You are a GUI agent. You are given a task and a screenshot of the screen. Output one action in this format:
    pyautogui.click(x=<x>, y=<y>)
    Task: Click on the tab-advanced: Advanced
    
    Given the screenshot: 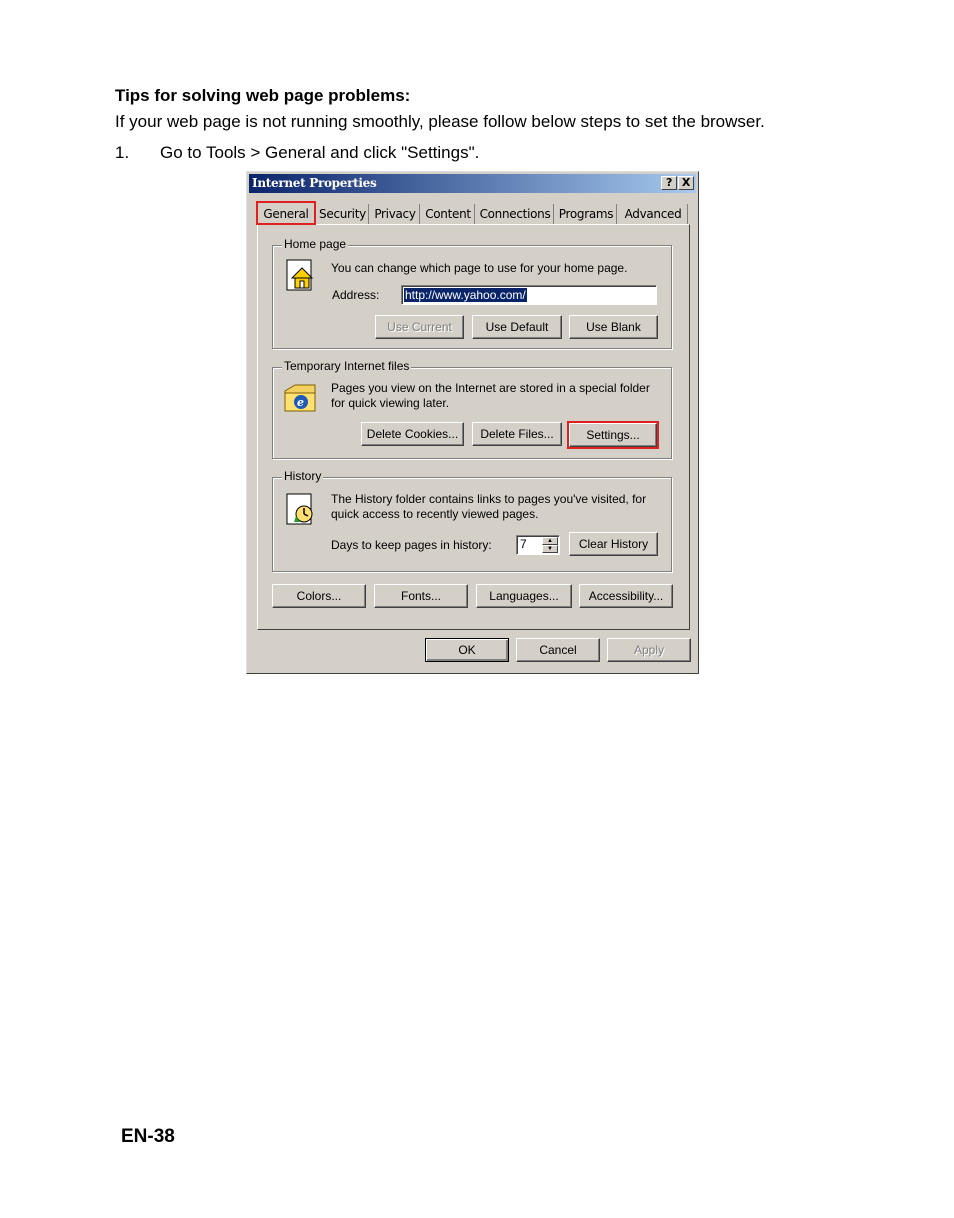 What is the action you would take?
    pyautogui.click(x=653, y=214)
    